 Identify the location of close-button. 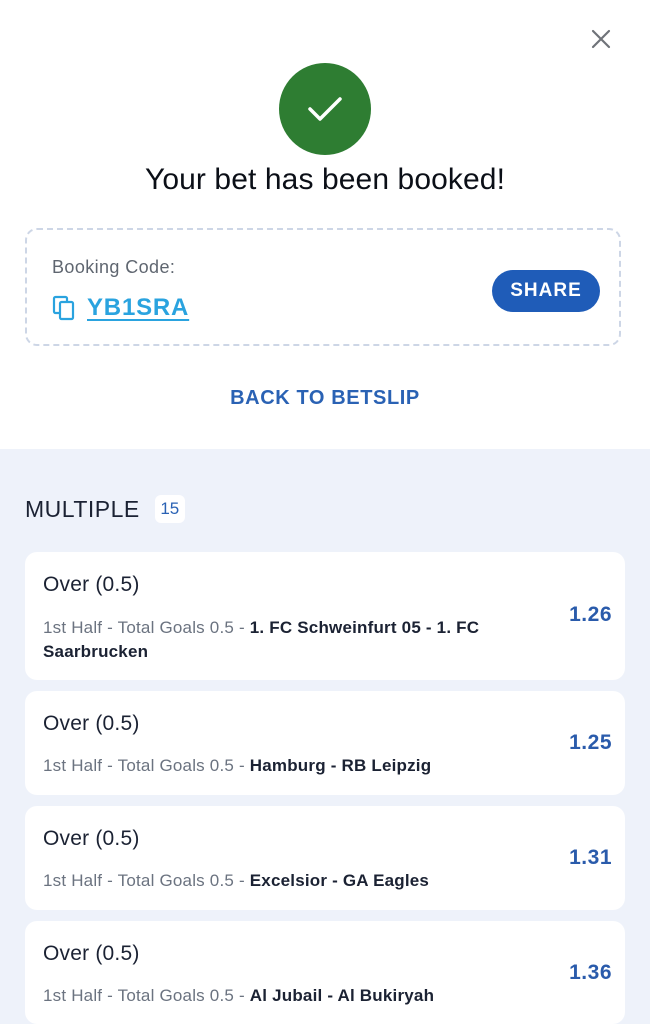
(601, 39).